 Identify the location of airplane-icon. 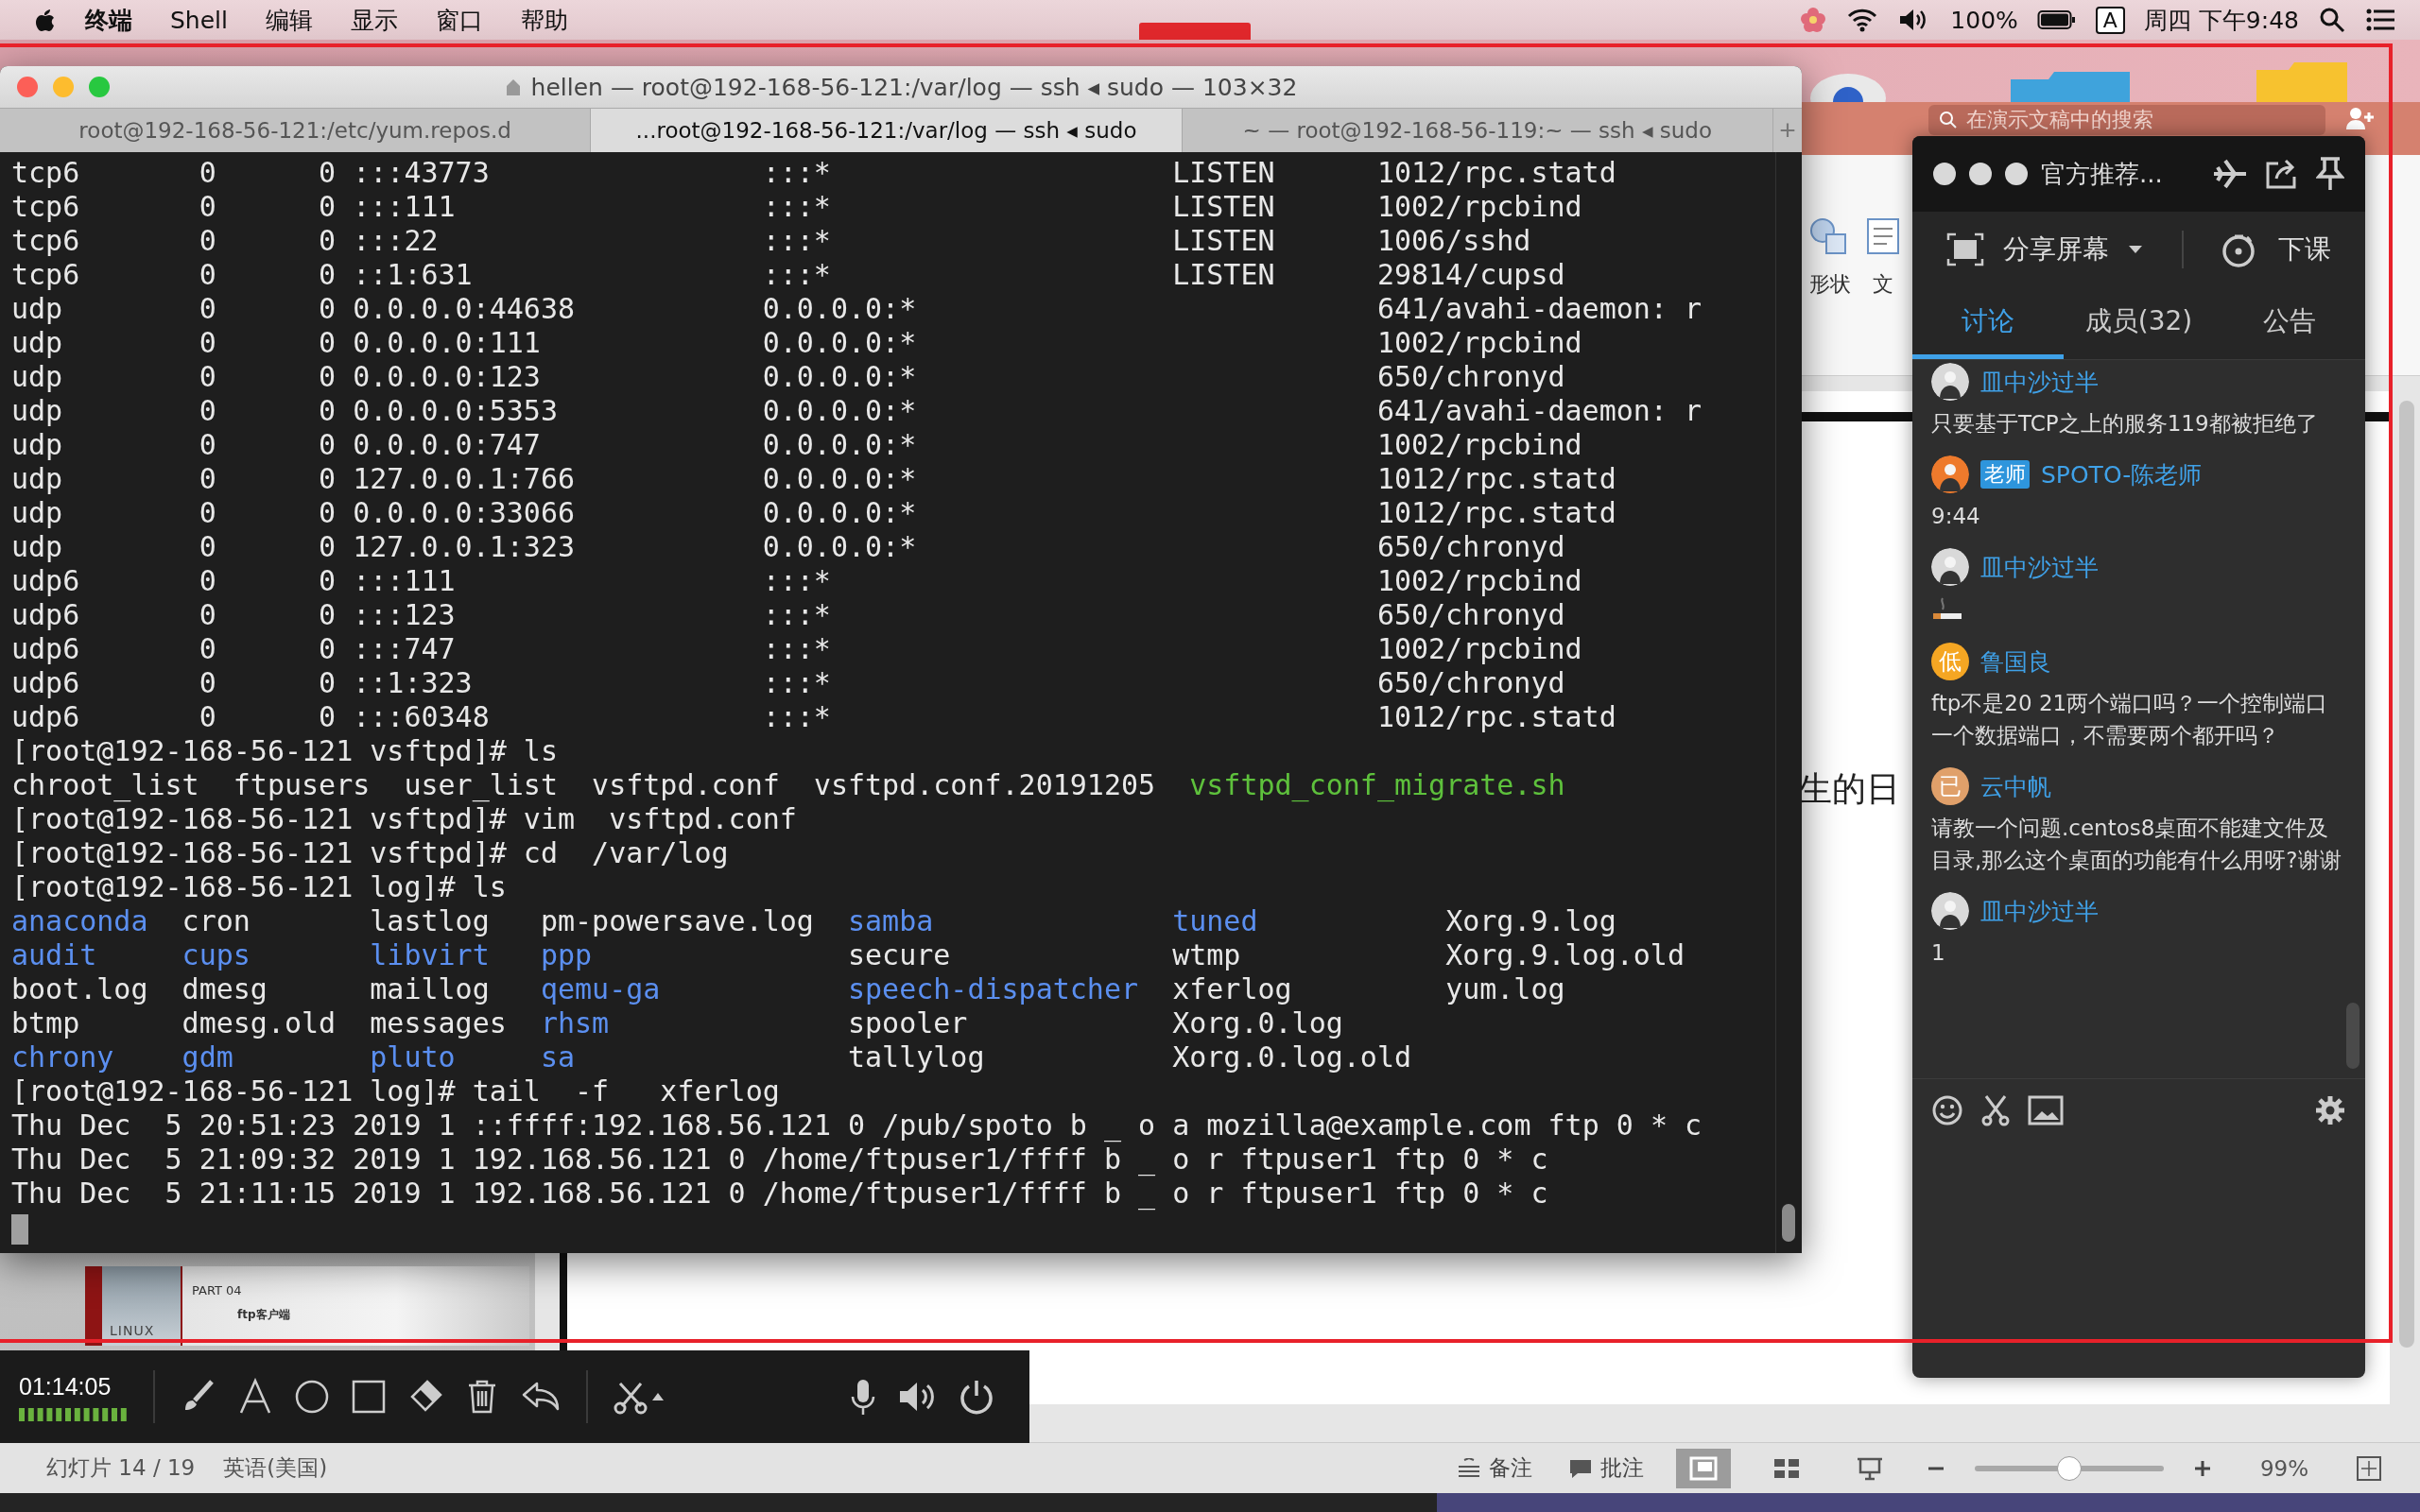
(2230, 174).